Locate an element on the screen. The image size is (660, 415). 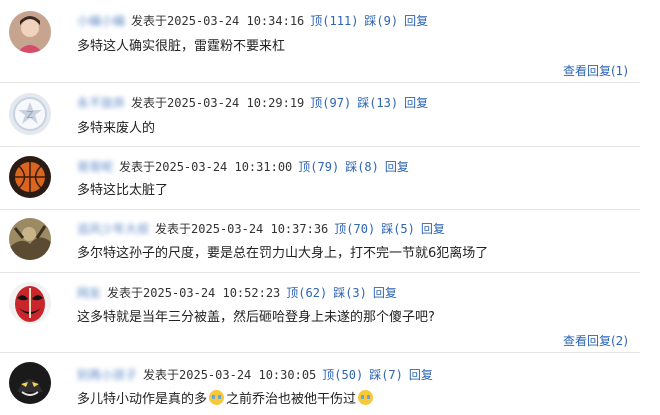
upvote-link: 顶(70) is located at coordinates (354, 229).